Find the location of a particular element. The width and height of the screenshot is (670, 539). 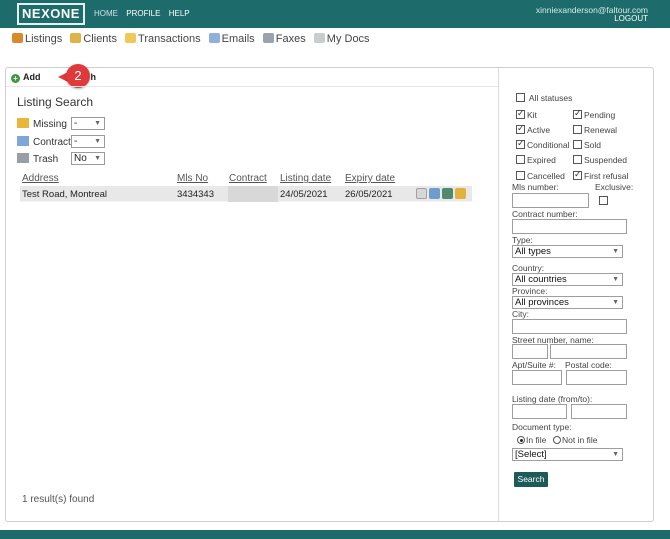

col-expiry-date: Expiry date is located at coordinates (370, 178).